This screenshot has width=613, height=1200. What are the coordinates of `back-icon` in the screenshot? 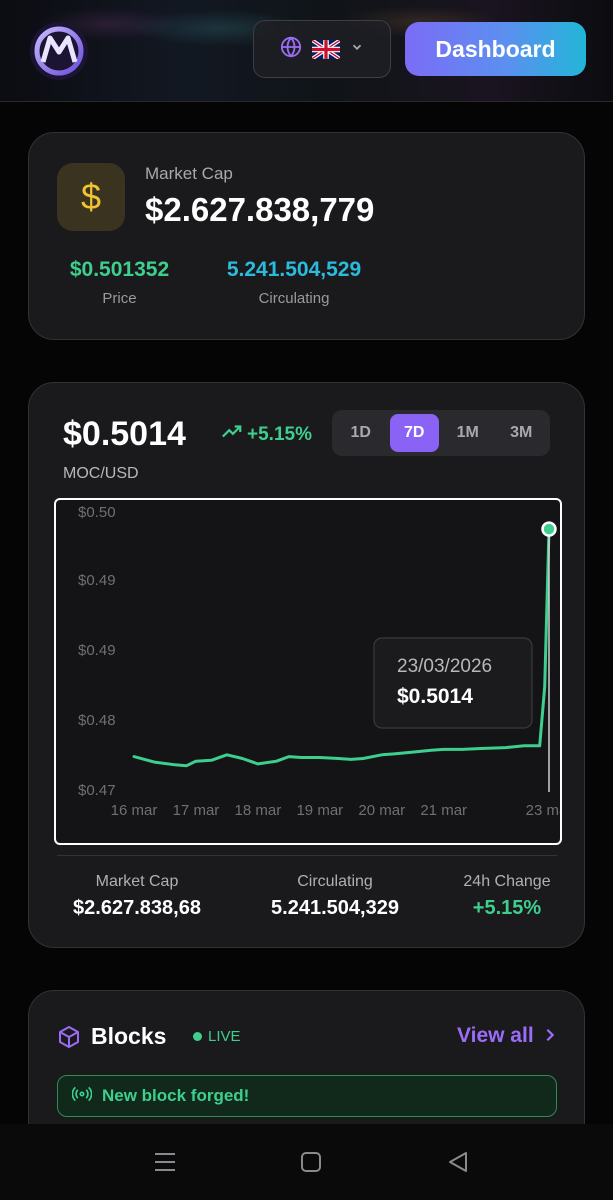 It's located at (458, 1164).